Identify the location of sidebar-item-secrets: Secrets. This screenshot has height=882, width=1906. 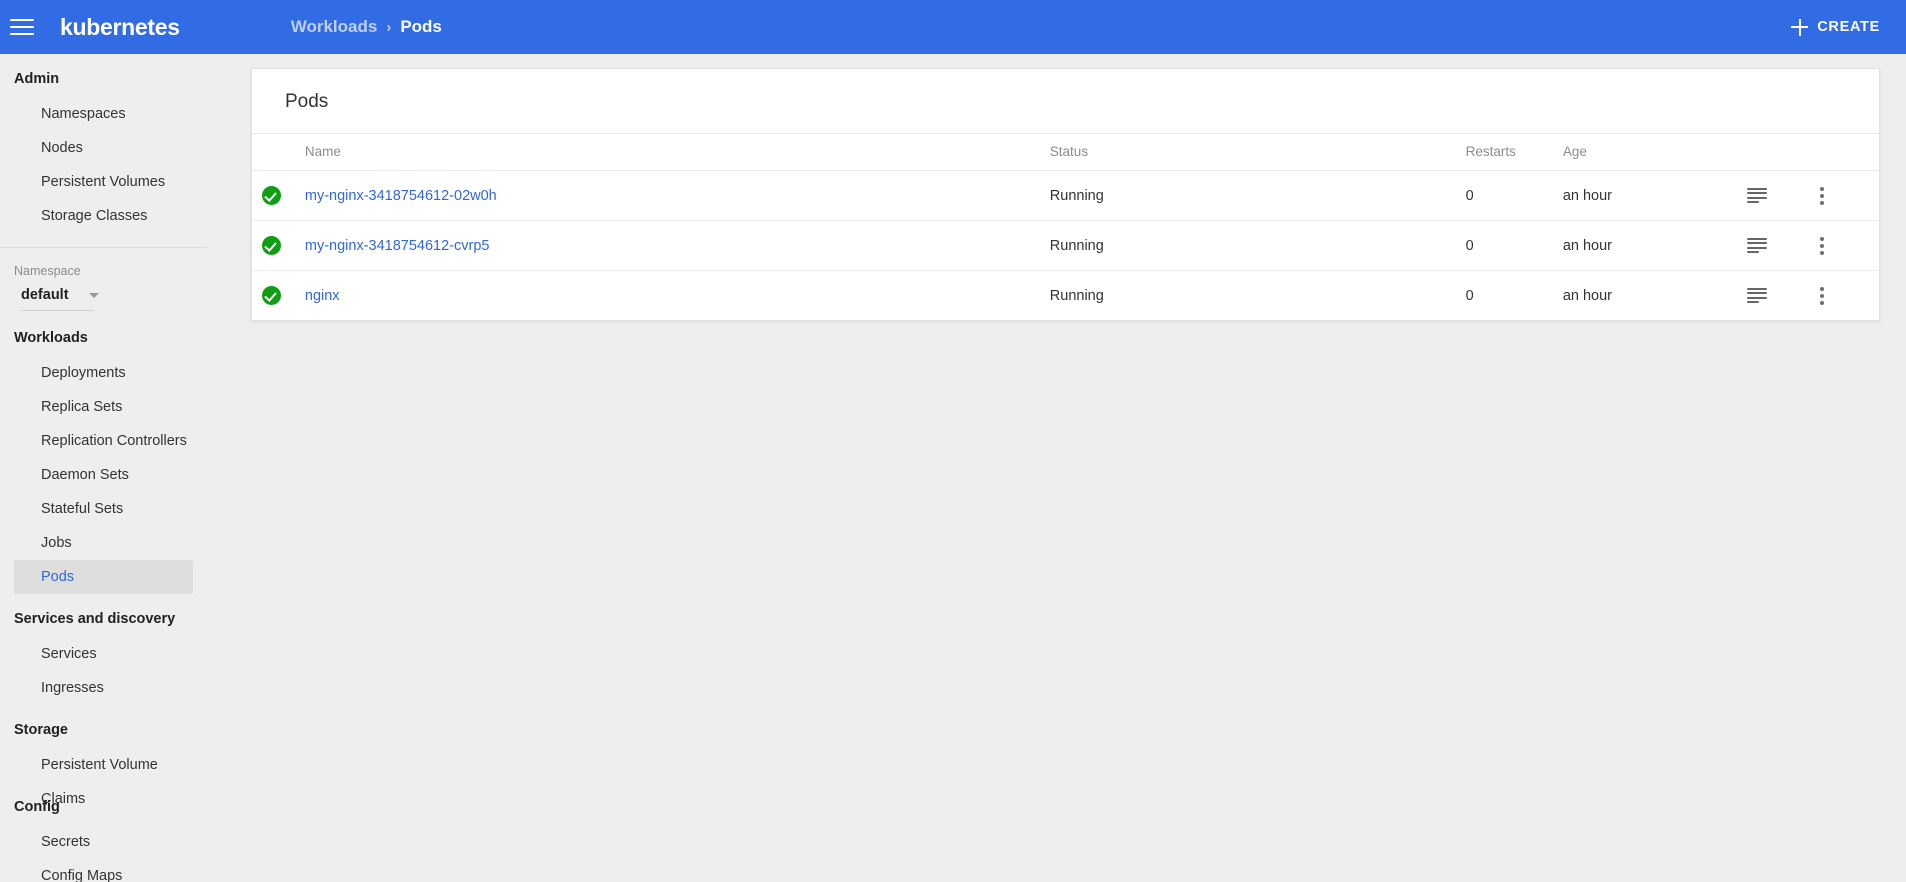
(103, 842).